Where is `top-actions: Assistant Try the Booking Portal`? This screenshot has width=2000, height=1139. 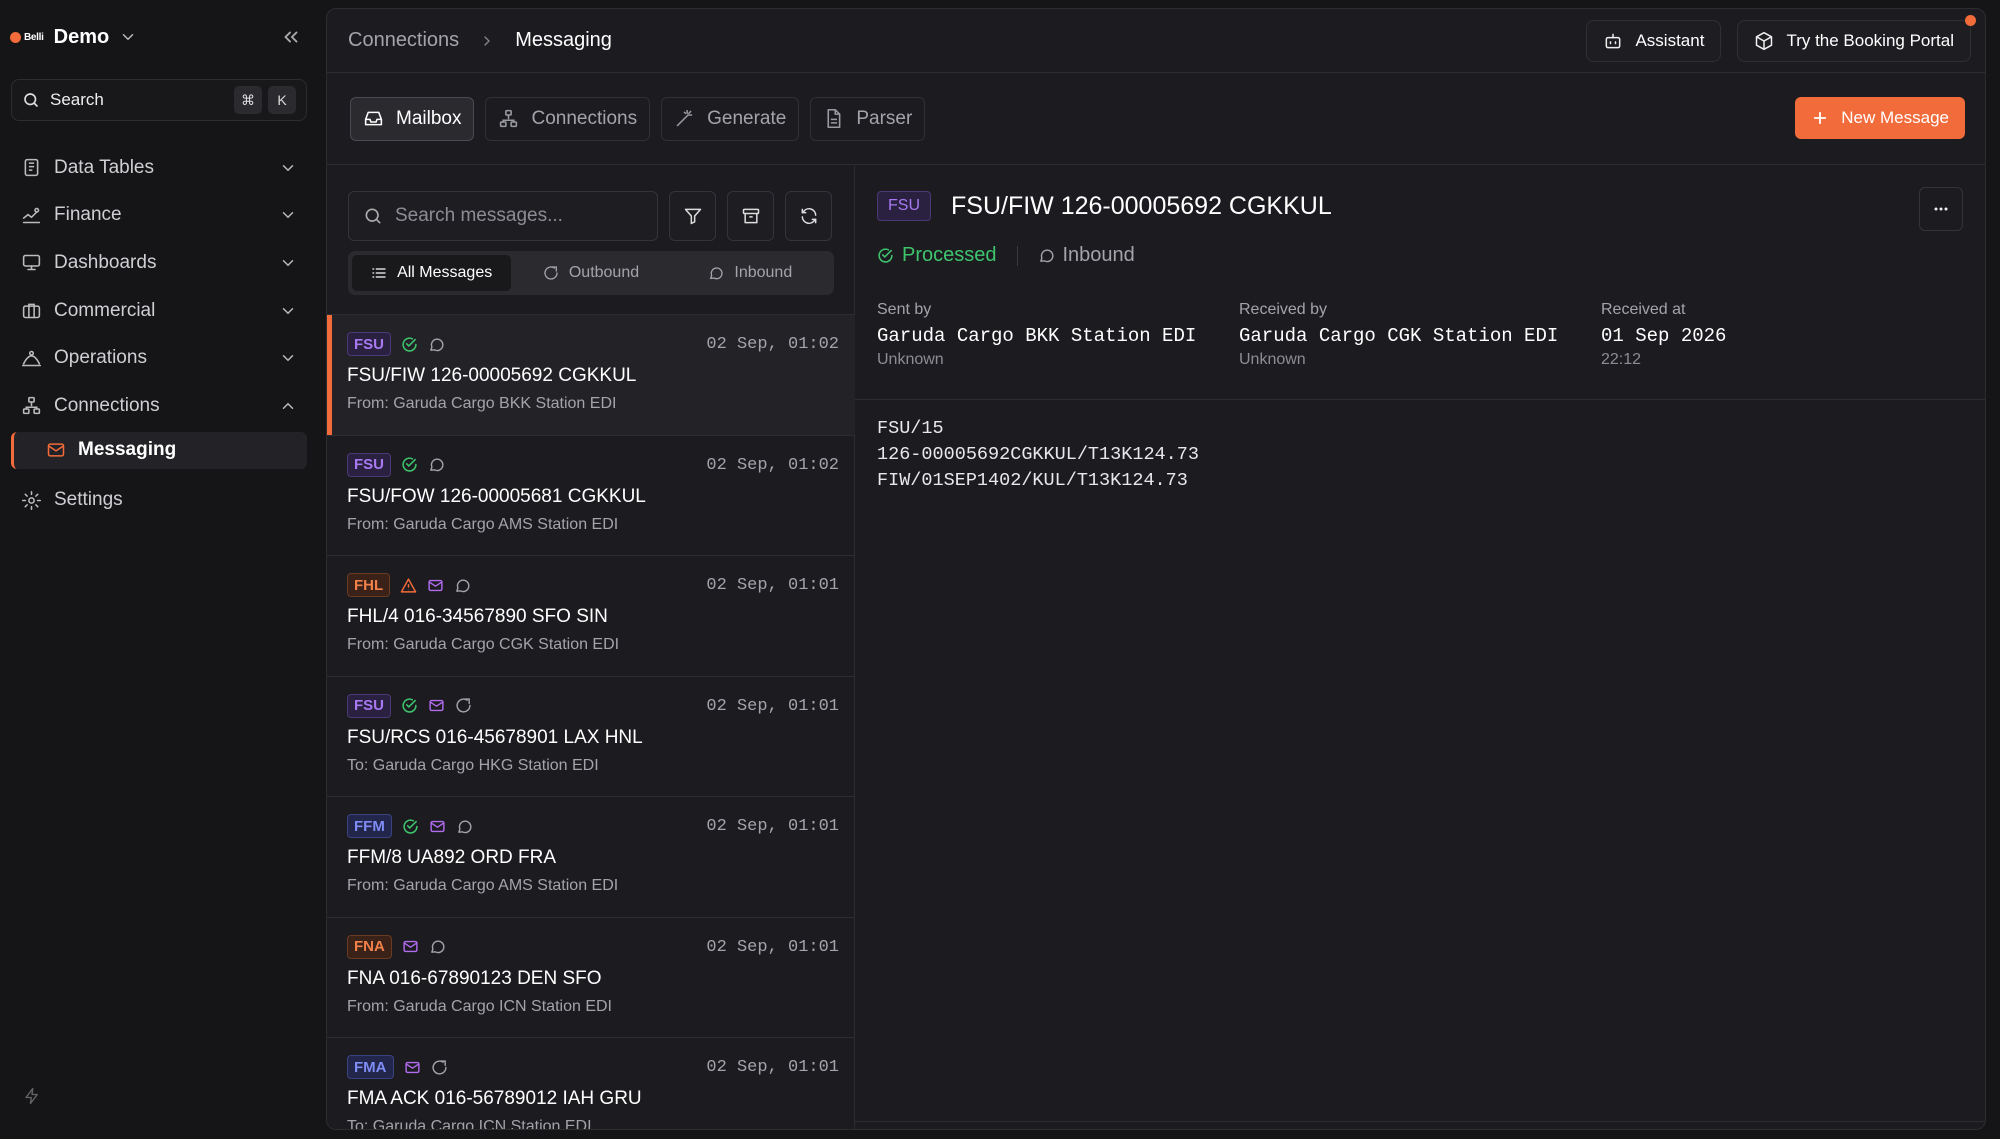
top-actions: Assistant Try the Booking Portal is located at coordinates (1781, 38).